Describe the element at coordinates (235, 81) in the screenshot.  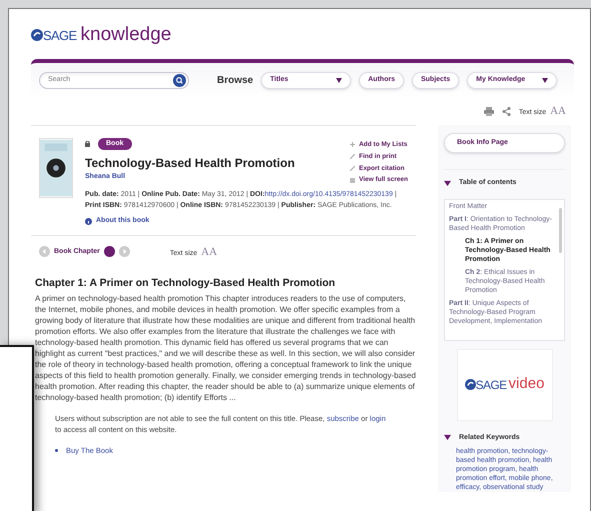
I see `browse-label: Browse` at that location.